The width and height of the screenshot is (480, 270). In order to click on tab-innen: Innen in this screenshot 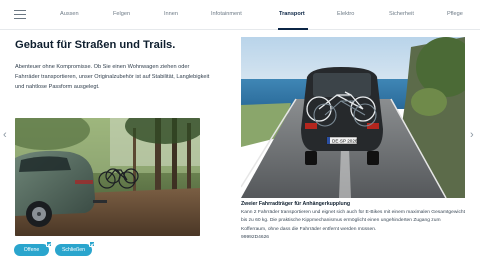, I will do `click(171, 14)`.